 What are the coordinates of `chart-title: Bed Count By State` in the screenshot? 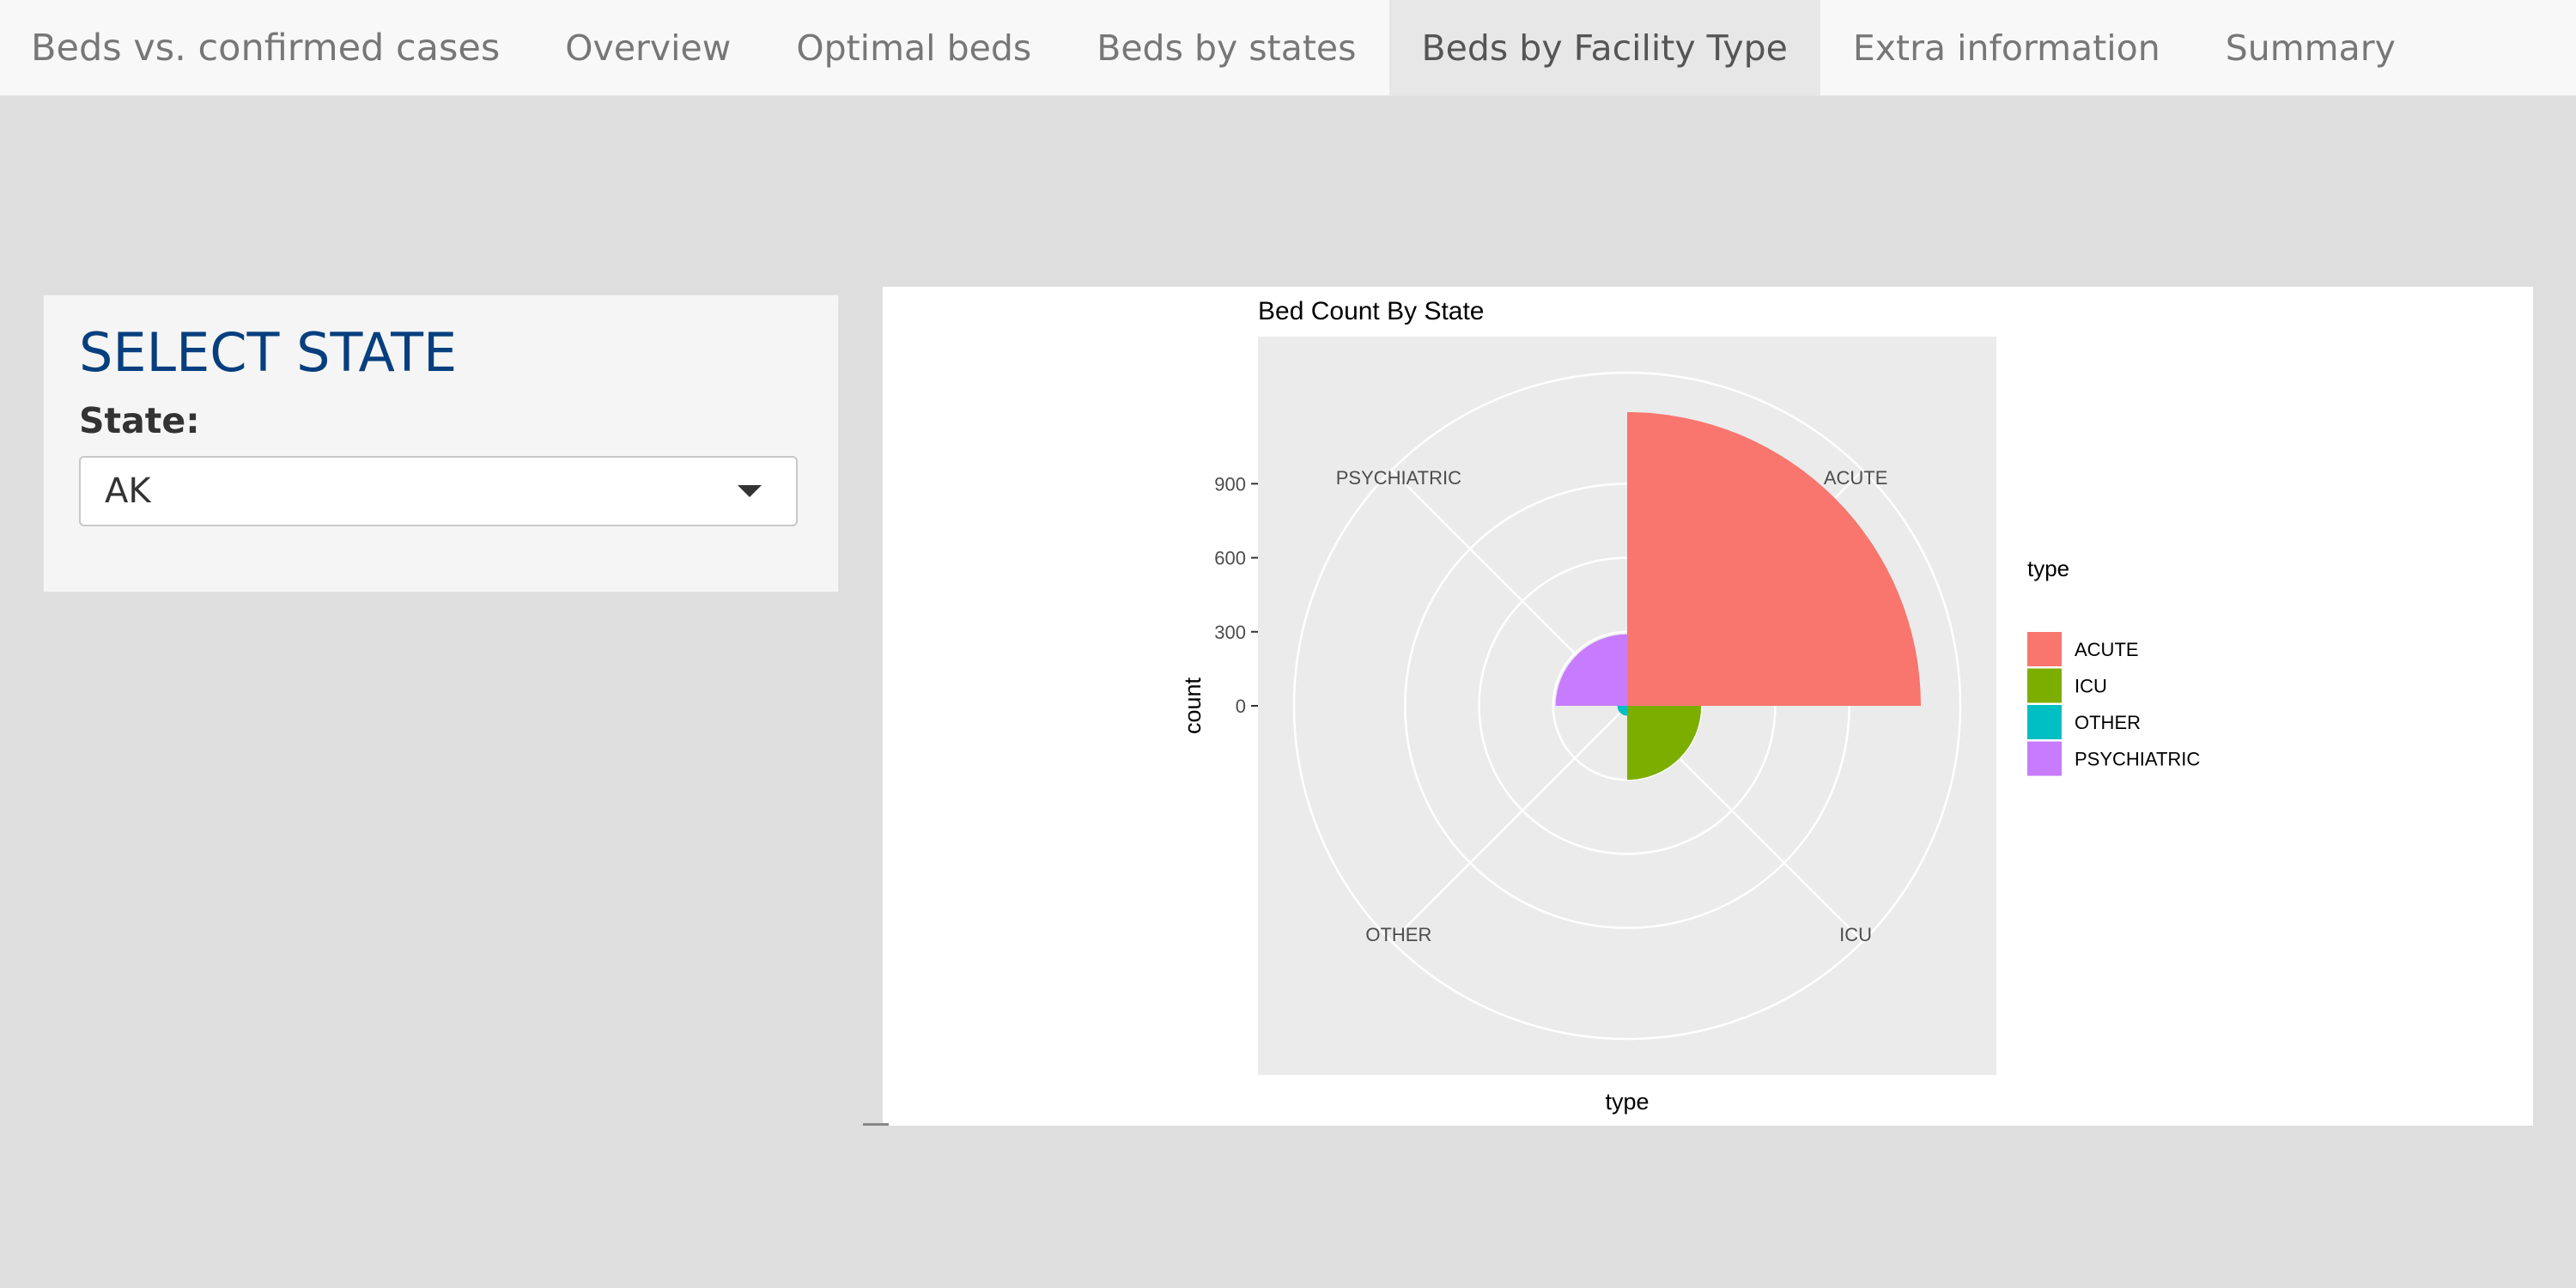 It's located at (1371, 311).